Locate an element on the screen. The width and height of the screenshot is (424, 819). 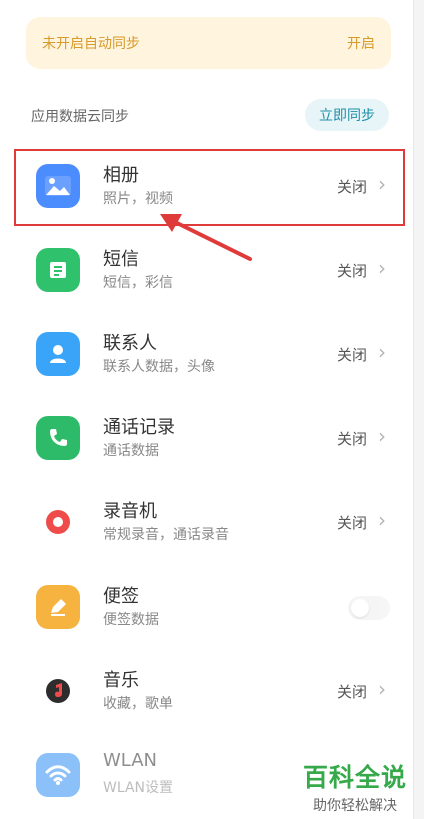
watermark: 百科全说 助你轻松解决 is located at coordinates (355, 786).